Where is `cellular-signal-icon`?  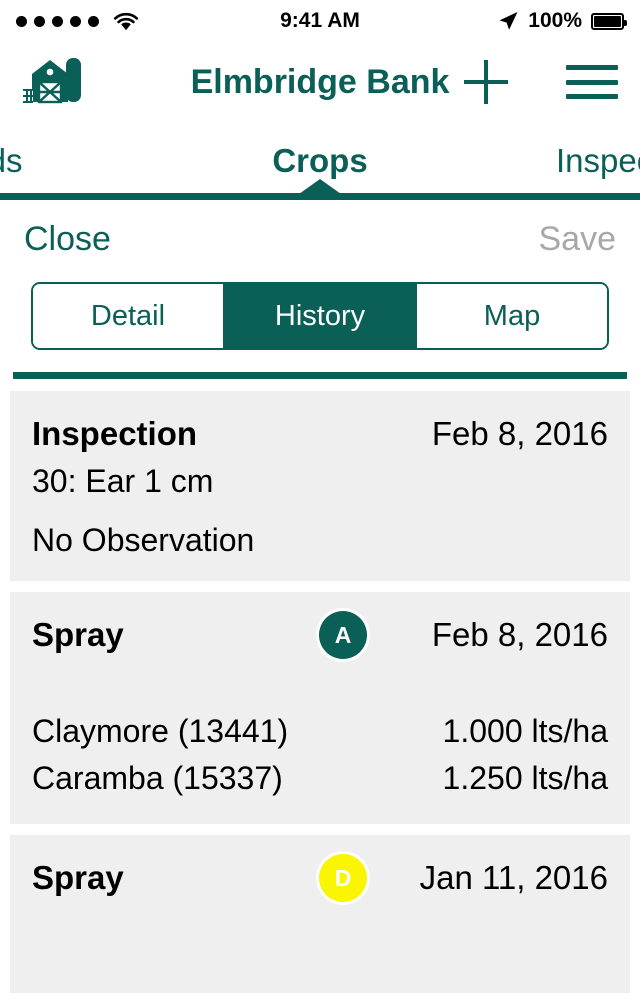 cellular-signal-icon is located at coordinates (57, 21).